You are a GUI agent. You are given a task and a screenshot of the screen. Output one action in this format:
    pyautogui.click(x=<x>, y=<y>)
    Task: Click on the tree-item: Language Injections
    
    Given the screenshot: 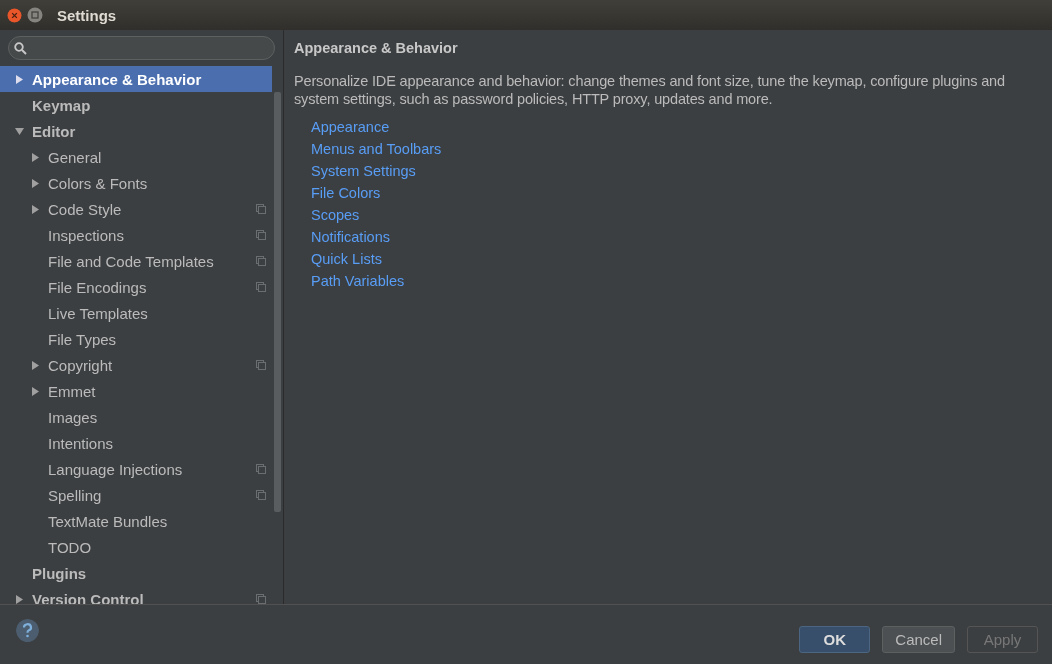 What is the action you would take?
    pyautogui.click(x=136, y=469)
    